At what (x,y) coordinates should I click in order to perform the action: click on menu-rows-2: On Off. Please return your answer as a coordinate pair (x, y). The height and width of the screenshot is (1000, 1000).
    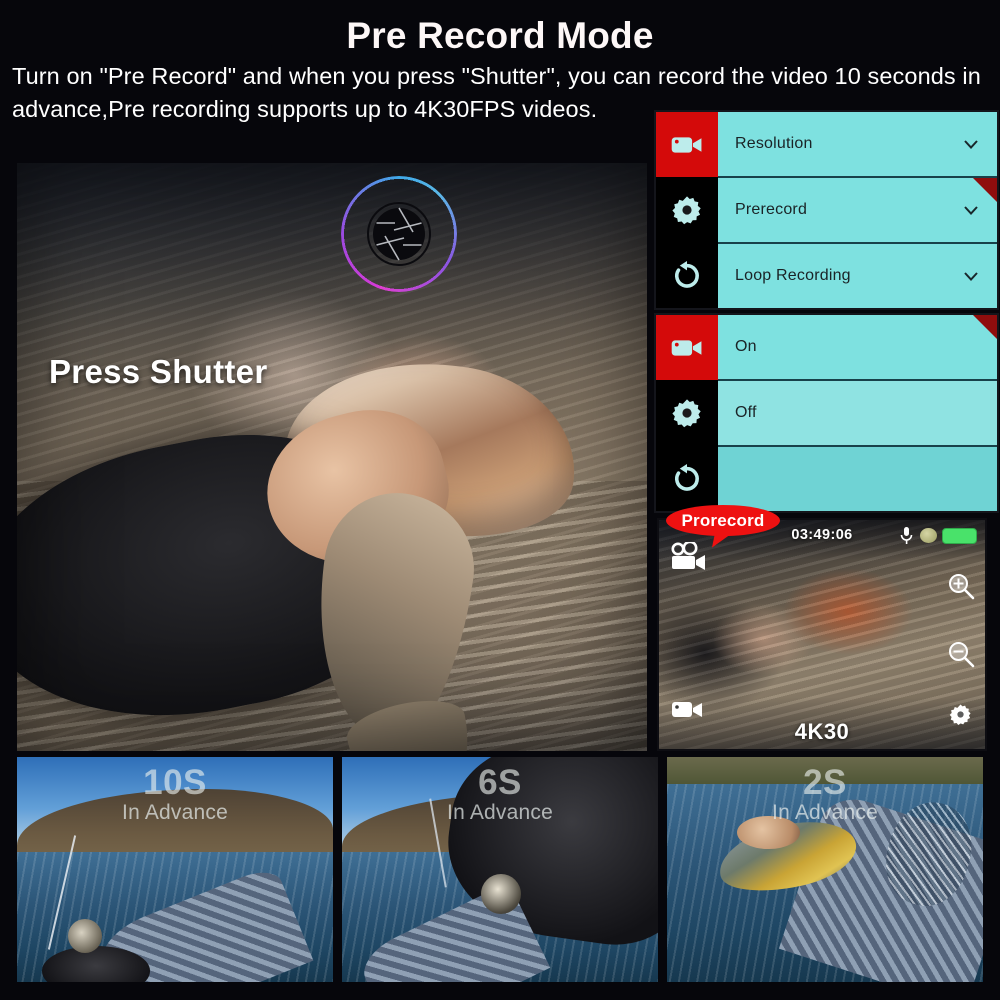
    Looking at the image, I should click on (857, 413).